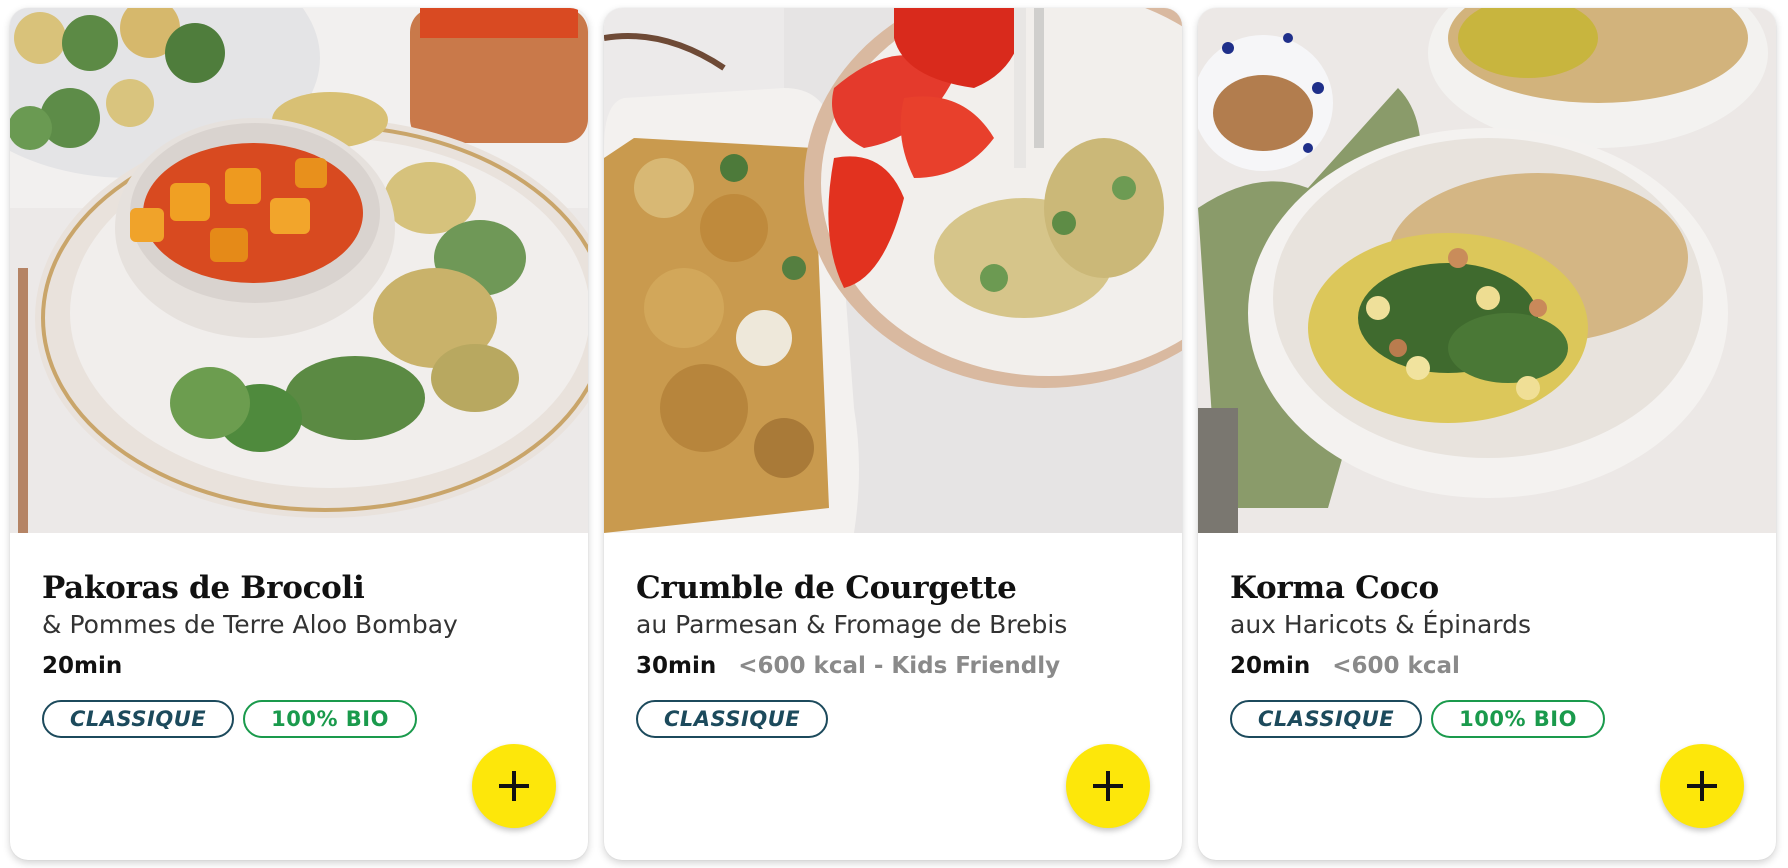  What do you see at coordinates (303, 666) in the screenshot?
I see `recipe-meta: 20min` at bounding box center [303, 666].